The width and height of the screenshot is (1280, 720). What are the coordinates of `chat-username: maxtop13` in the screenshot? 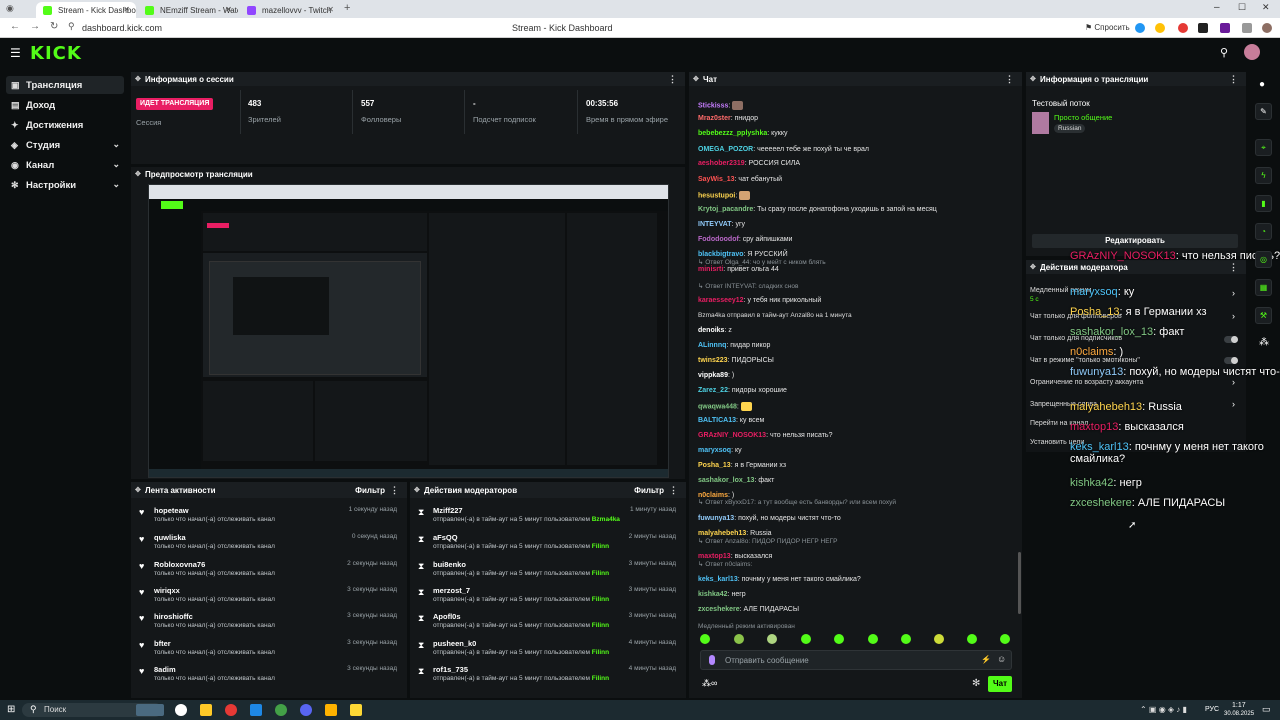 It's located at (714, 556).